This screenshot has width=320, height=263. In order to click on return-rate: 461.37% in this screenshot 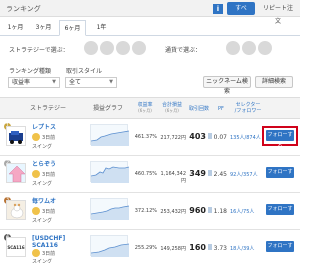, I will do `click(145, 137)`.